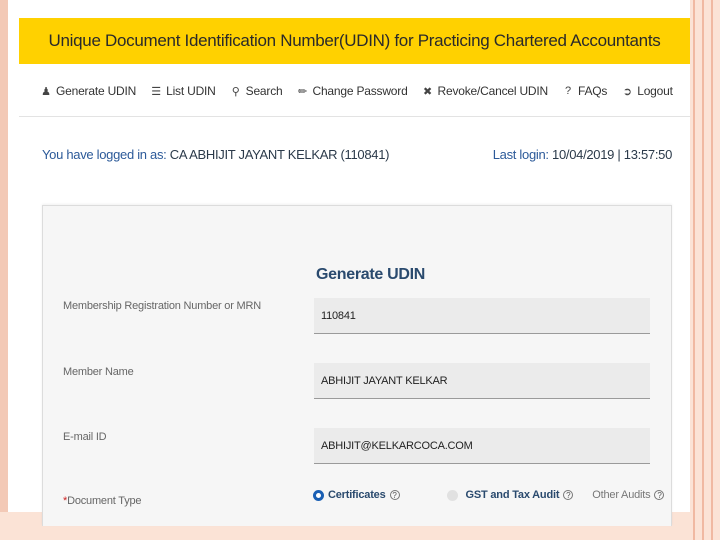 The width and height of the screenshot is (720, 540). What do you see at coordinates (85, 437) in the screenshot?
I see `email-label: E-mail ID` at bounding box center [85, 437].